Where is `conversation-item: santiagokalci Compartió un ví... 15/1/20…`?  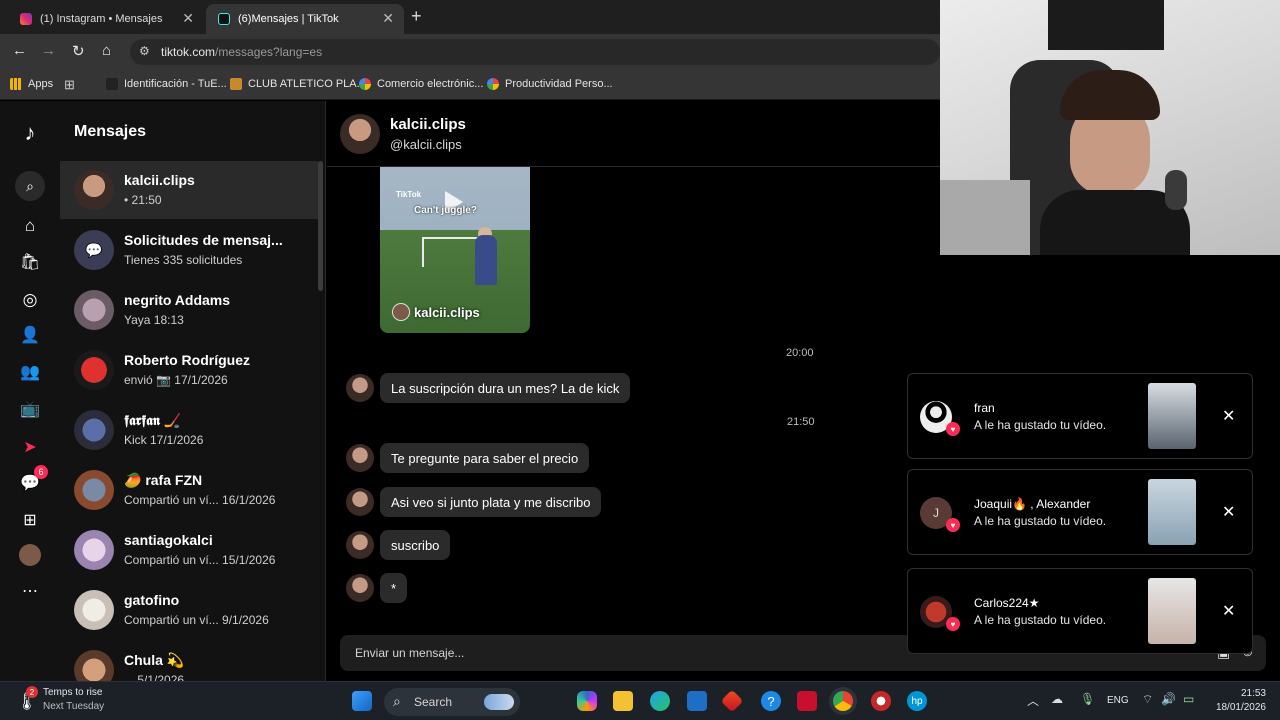
conversation-item: santiagokalci Compartió un ví... 15/1/20… is located at coordinates (189, 550).